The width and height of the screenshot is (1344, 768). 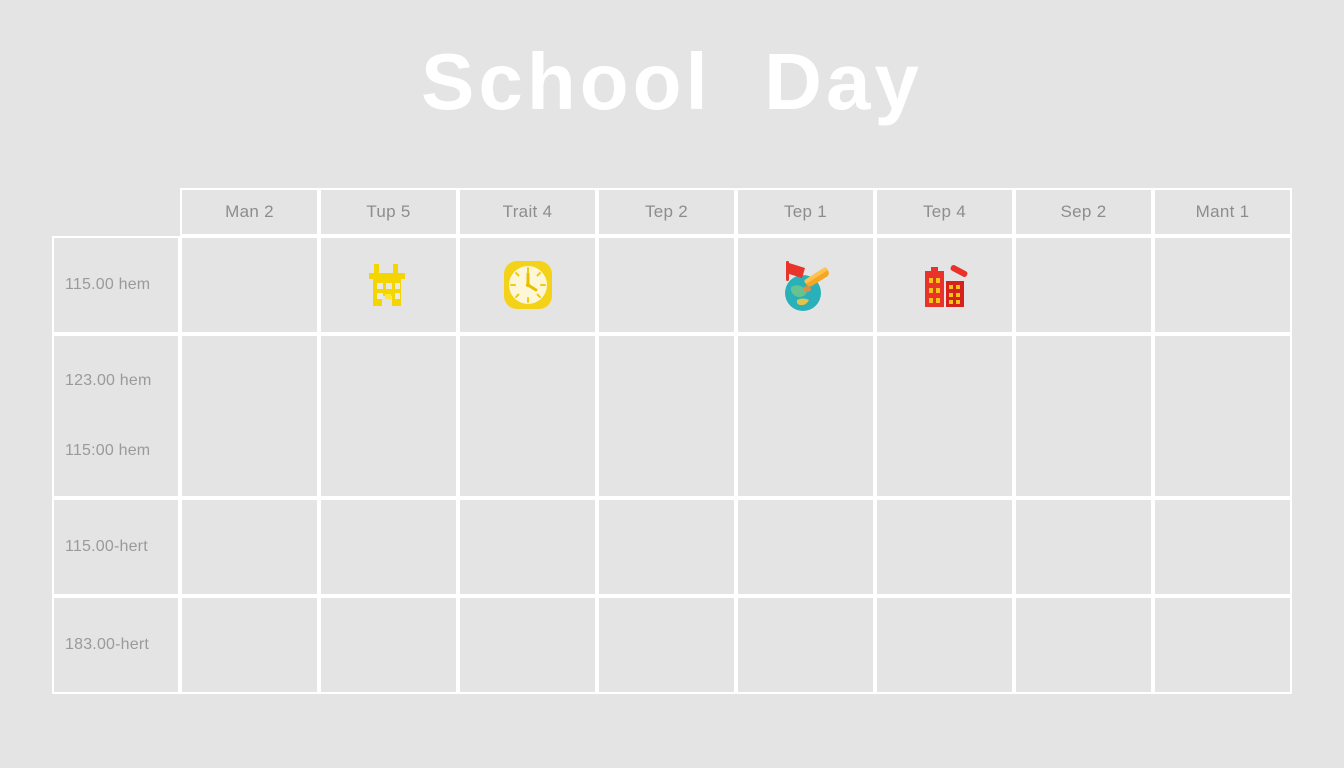 I want to click on schedule-cell-r1-c8, so click(x=1222, y=285).